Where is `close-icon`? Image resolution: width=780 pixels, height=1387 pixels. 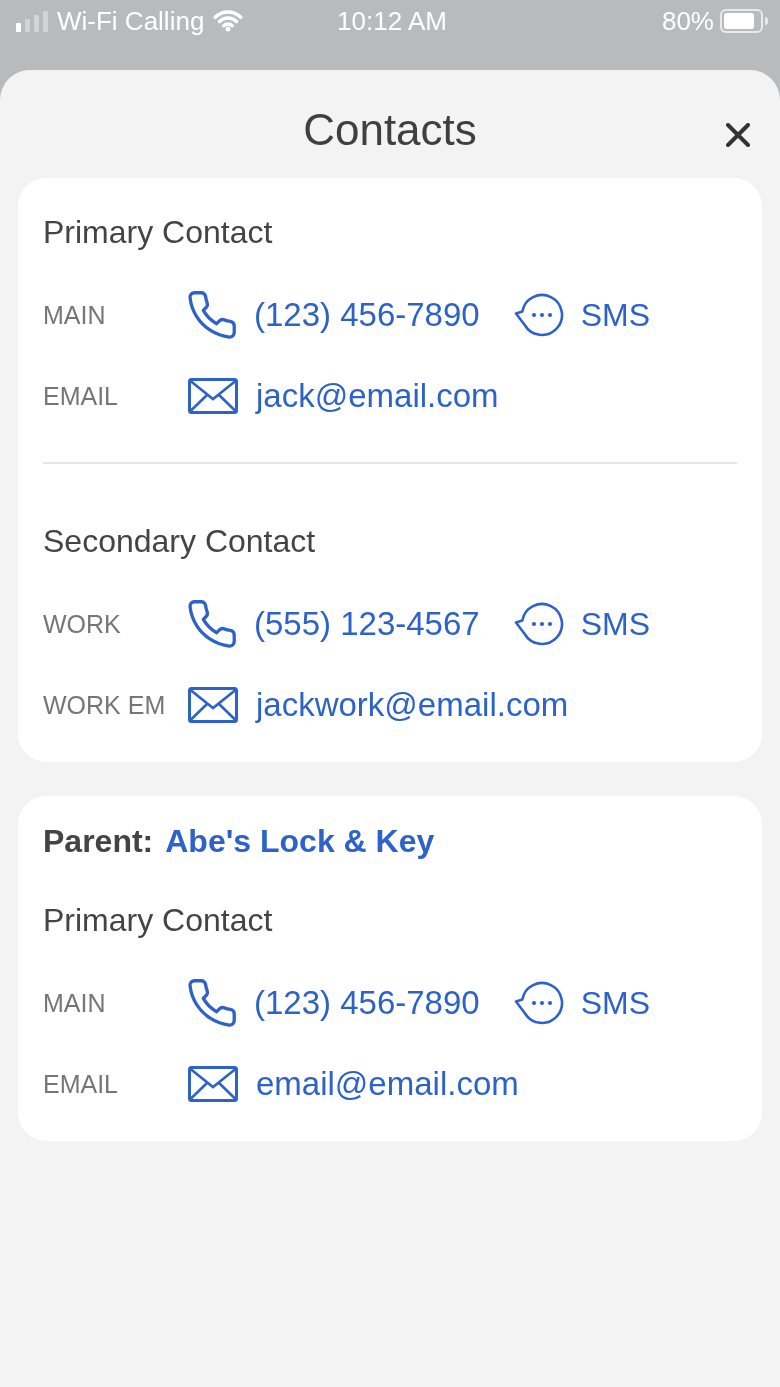
close-icon is located at coordinates (738, 135).